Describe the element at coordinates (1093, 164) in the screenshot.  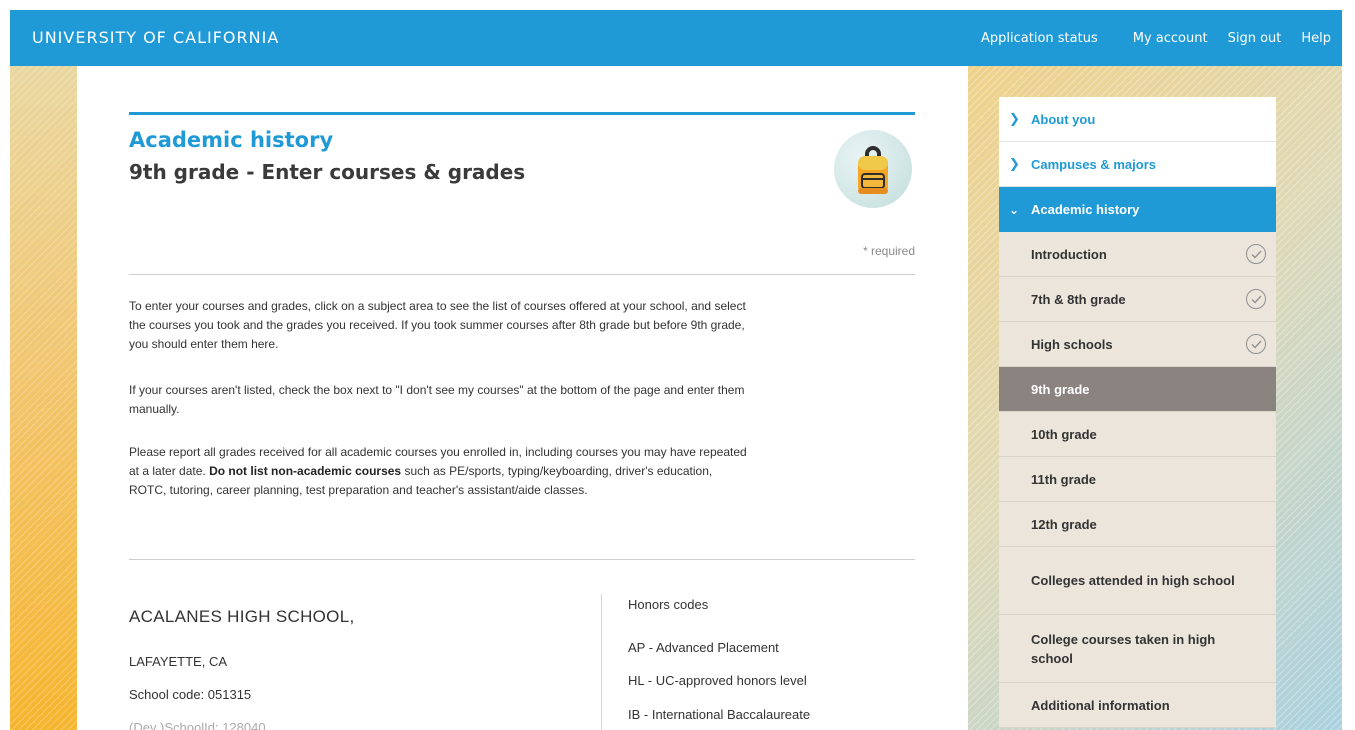
I see `sidebar-section-label: Campuses & majors` at that location.